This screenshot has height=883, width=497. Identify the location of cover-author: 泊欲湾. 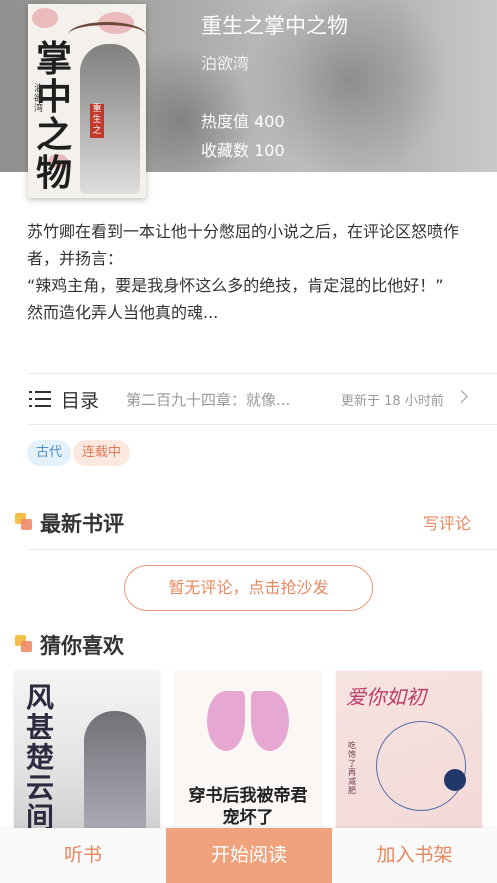
(39, 99).